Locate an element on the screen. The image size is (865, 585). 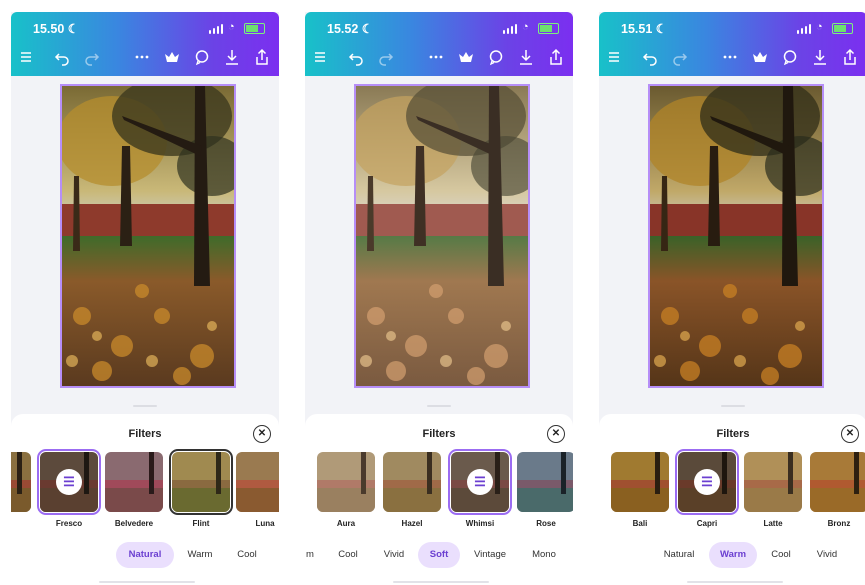
filter-thumb: Latte is located at coordinates (773, 490).